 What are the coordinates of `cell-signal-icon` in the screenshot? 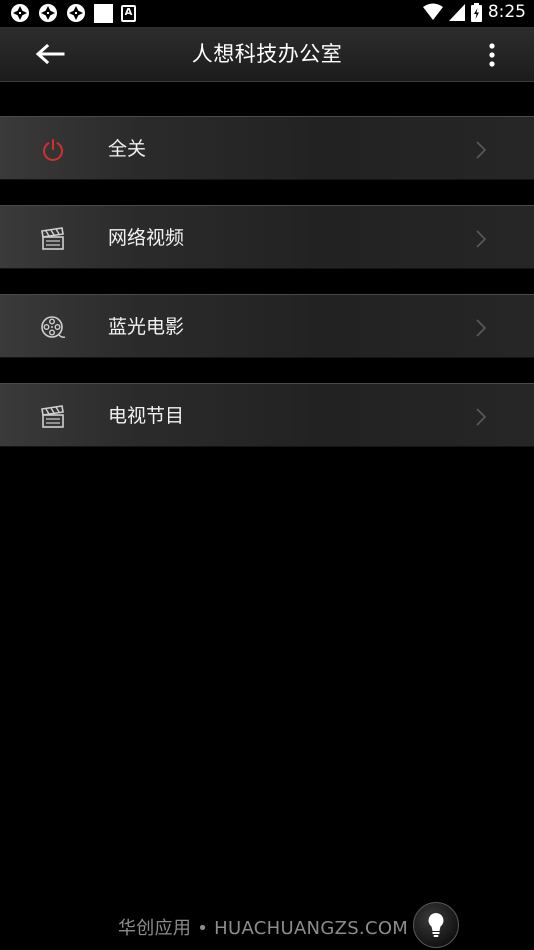 It's located at (456, 12).